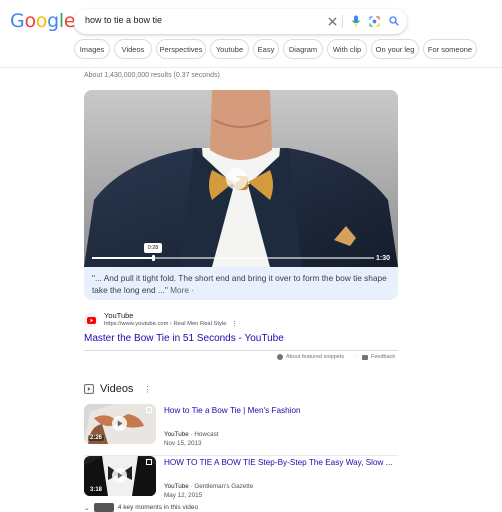 The height and width of the screenshot is (512, 502). Describe the element at coordinates (204, 434) in the screenshot. I see `video-channel: · Howcast` at that location.